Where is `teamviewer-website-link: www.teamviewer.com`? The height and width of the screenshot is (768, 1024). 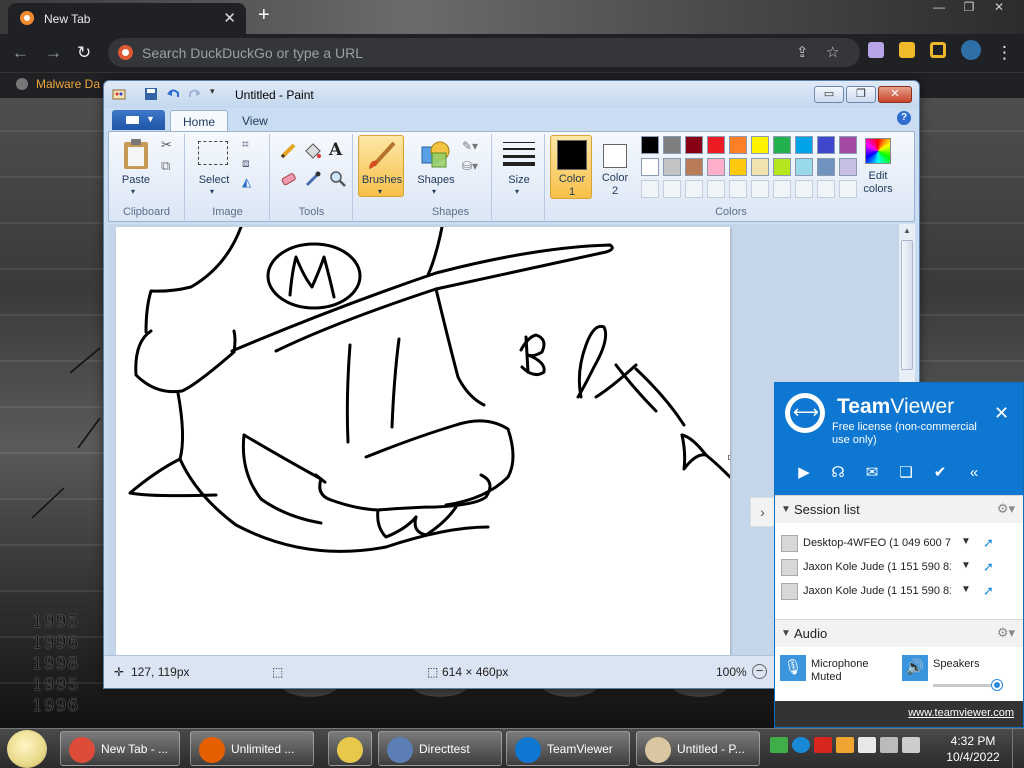 teamviewer-website-link: www.teamviewer.com is located at coordinates (961, 713).